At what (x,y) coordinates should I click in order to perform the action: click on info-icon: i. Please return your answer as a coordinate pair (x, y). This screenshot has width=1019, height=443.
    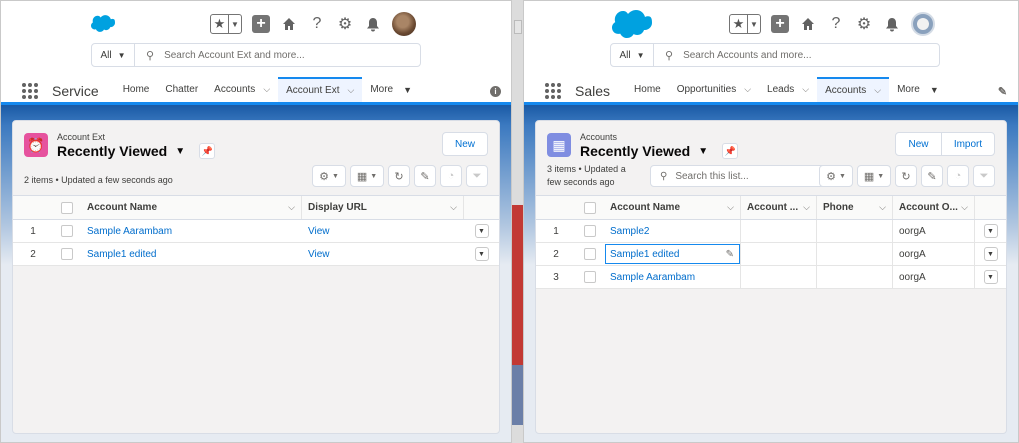
    Looking at the image, I should click on (495, 91).